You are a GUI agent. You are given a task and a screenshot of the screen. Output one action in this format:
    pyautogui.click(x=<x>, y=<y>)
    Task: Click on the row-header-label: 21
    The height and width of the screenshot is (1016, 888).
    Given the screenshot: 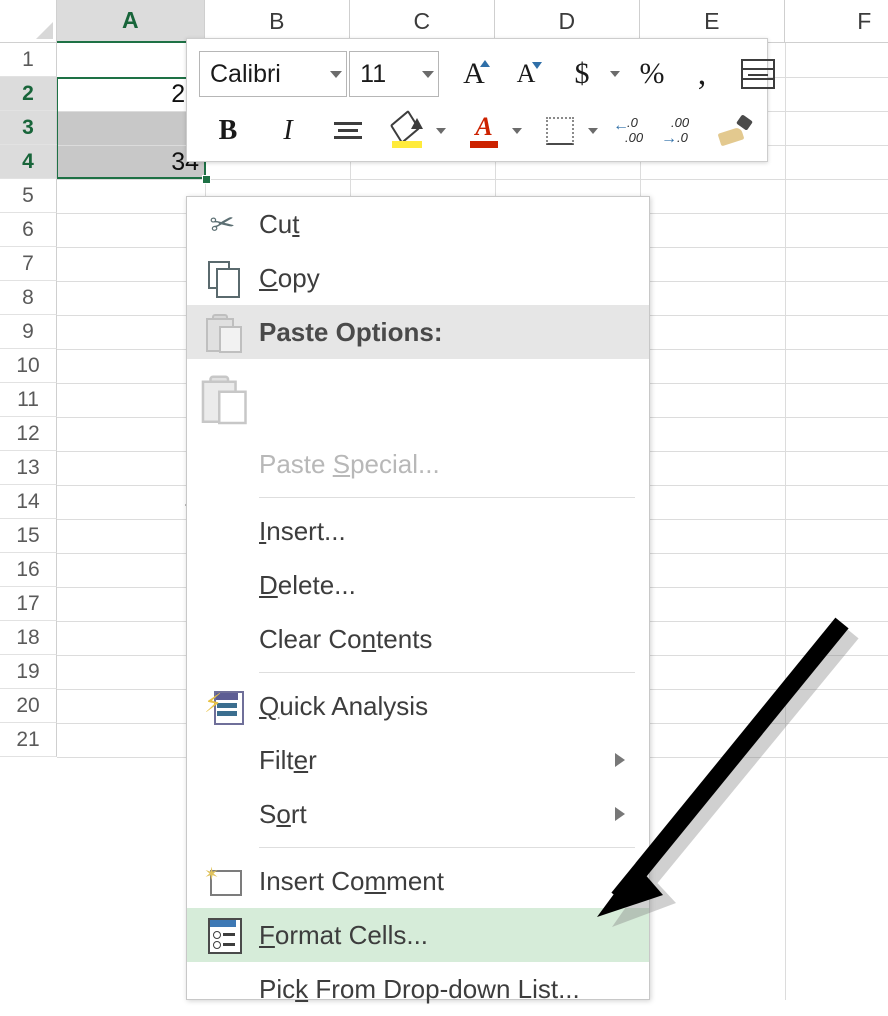 What is the action you would take?
    pyautogui.click(x=28, y=739)
    